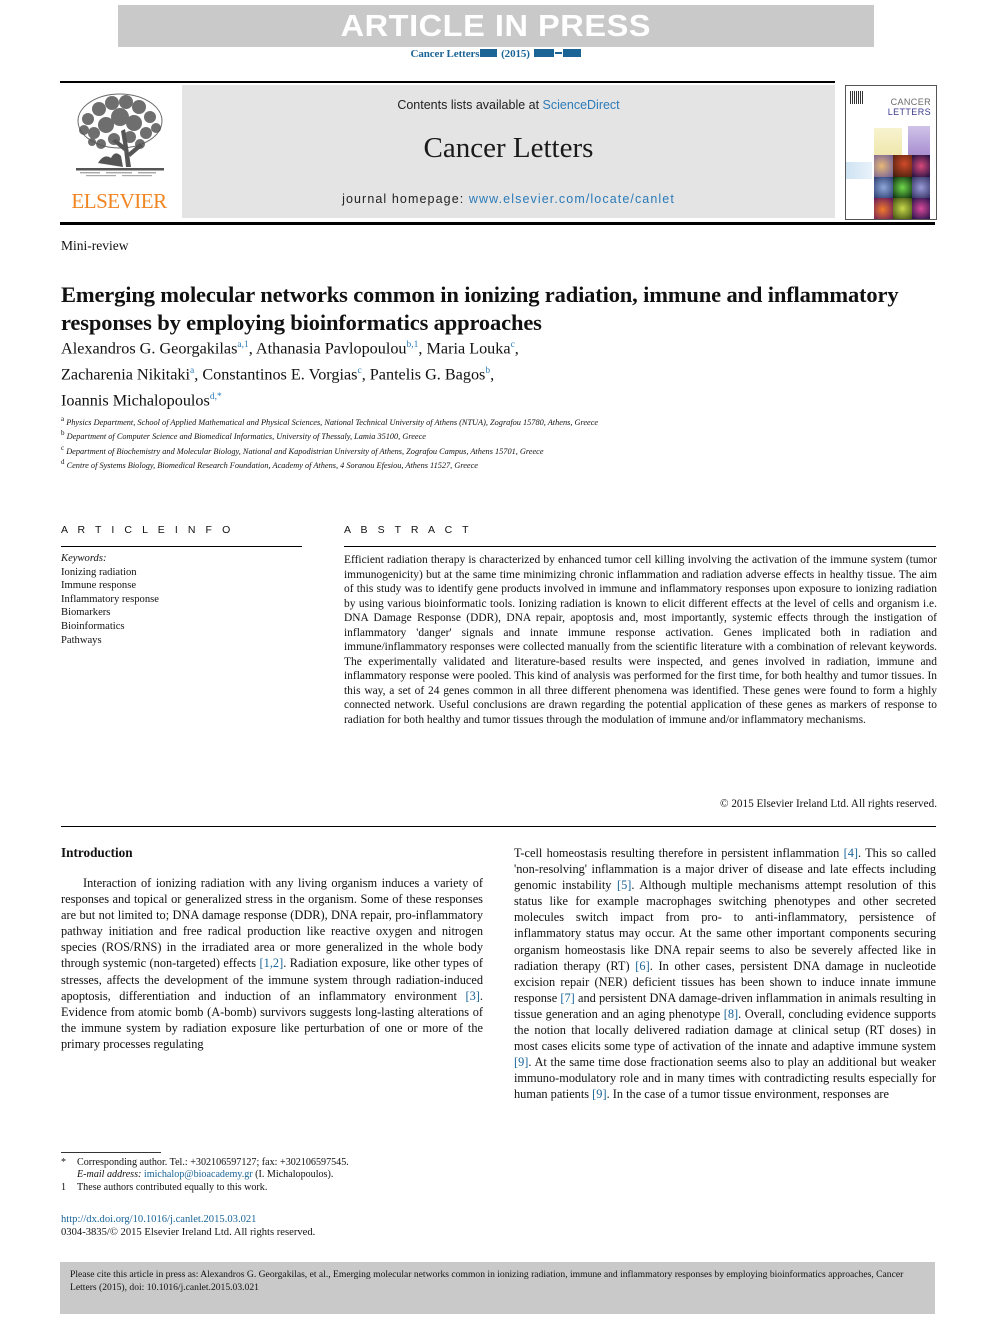  Describe the element at coordinates (95, 245) in the screenshot. I see `article-type-label: Mini-review` at that location.